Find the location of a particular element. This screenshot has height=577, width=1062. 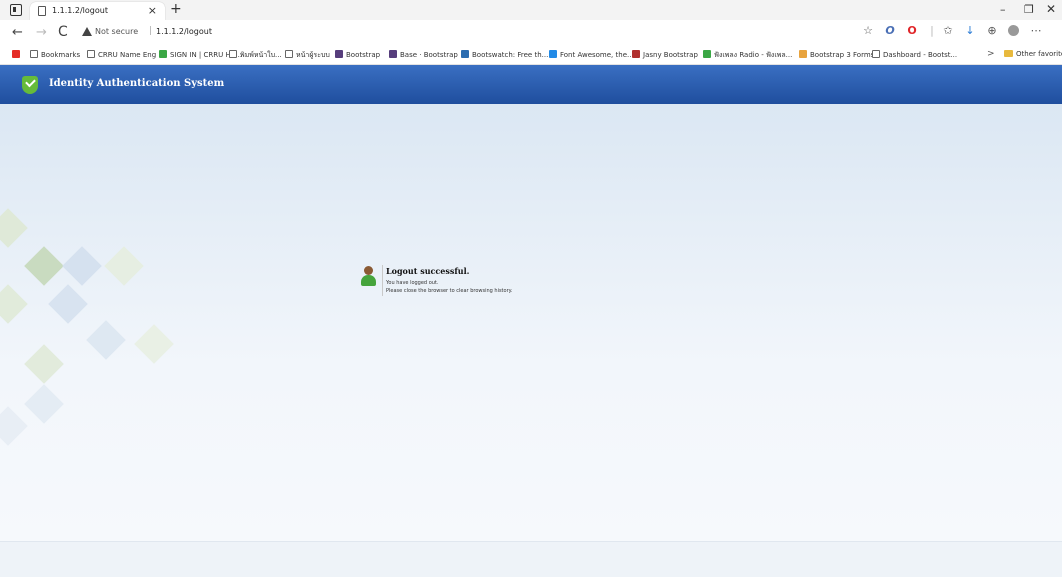

tab-actions-icon is located at coordinates (16, 10).